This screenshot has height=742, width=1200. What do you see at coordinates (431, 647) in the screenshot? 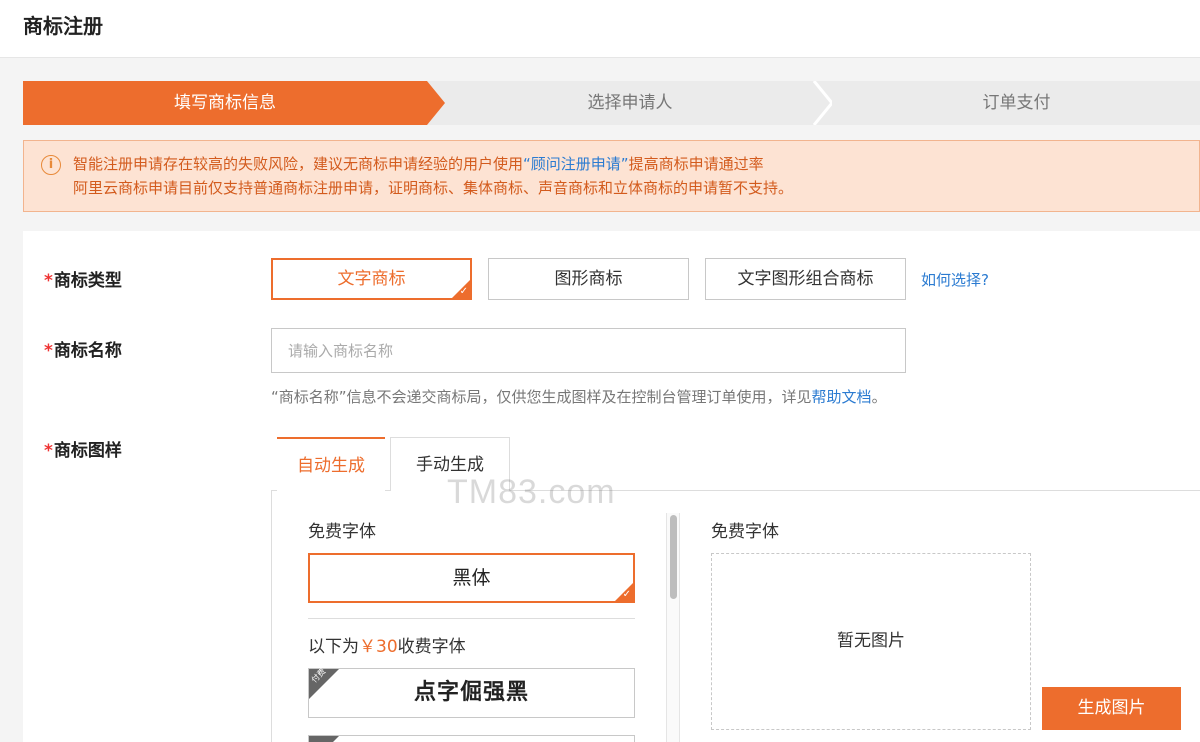
I see `paid-label-text: 收费字体` at bounding box center [431, 647].